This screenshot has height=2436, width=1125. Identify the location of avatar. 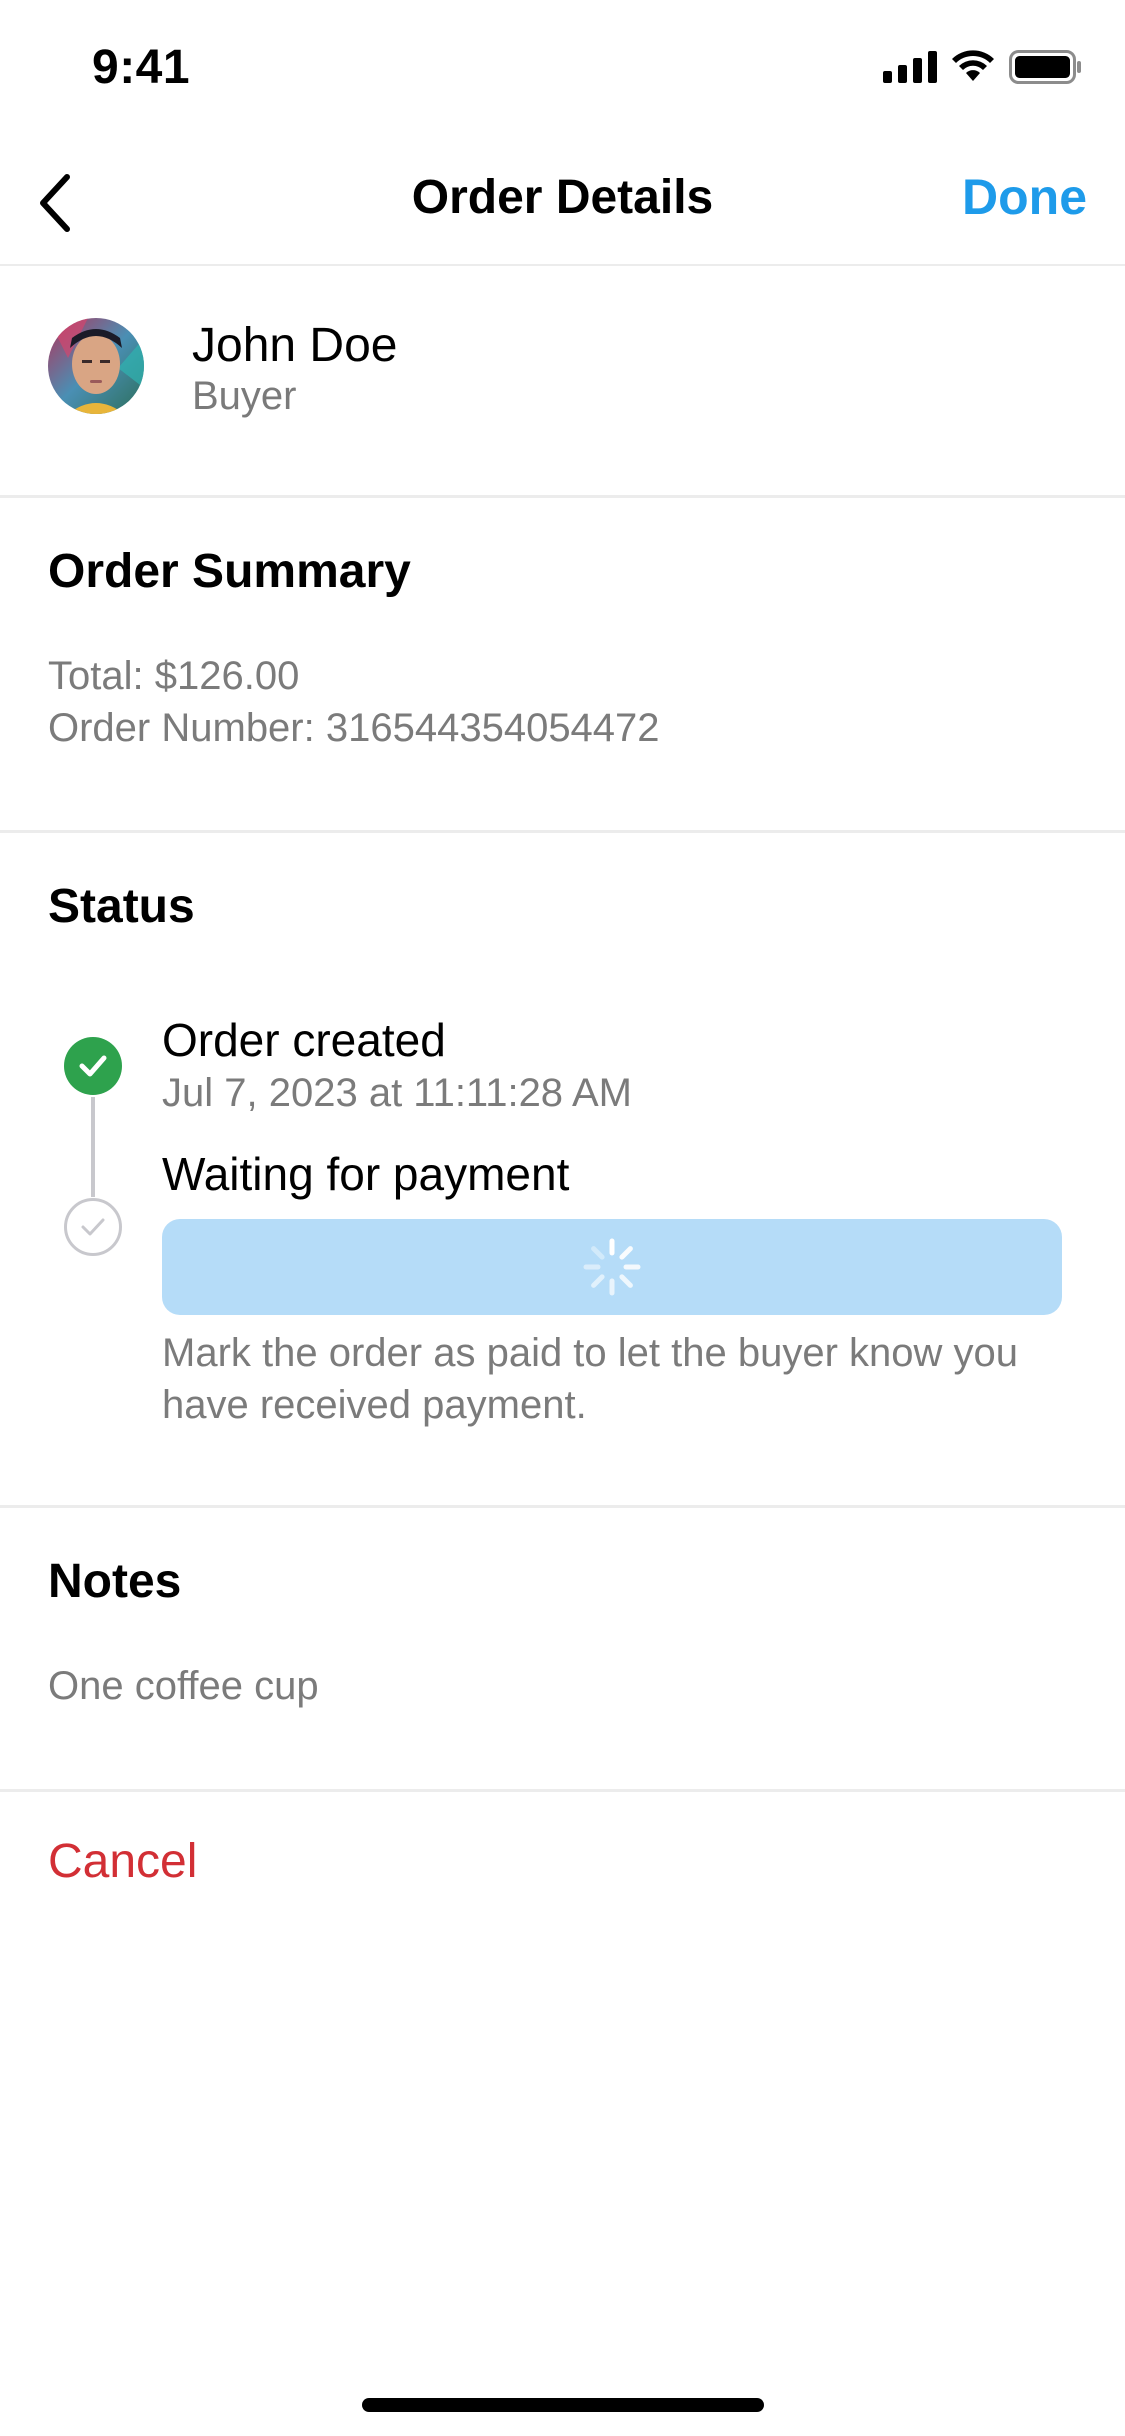
(96, 366).